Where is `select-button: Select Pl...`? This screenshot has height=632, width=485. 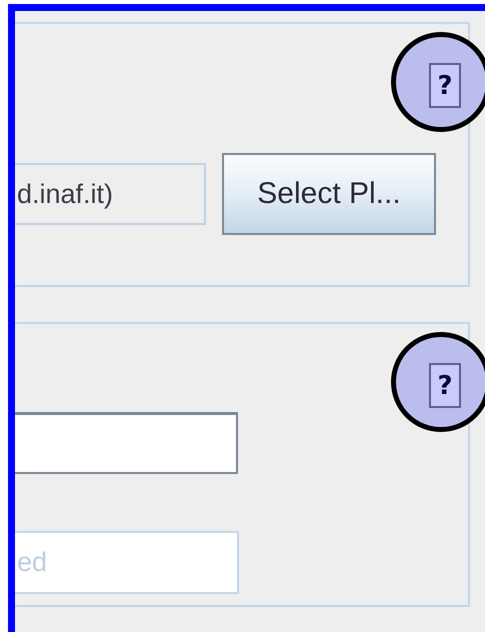
select-button: Select Pl... is located at coordinates (329, 194).